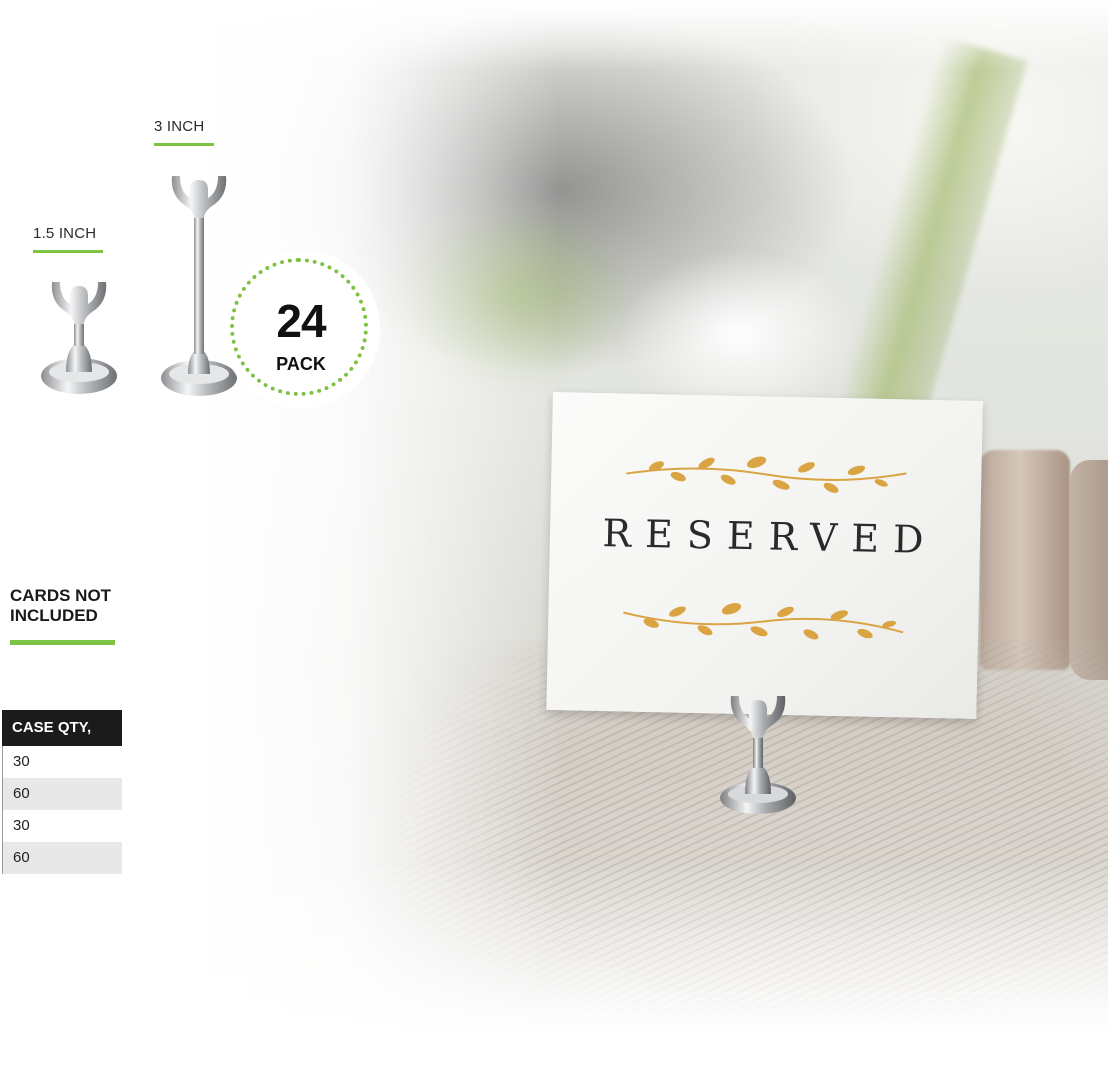 This screenshot has height=1065, width=1108. I want to click on pack-count-badge: 24 PACK, so click(301, 329).